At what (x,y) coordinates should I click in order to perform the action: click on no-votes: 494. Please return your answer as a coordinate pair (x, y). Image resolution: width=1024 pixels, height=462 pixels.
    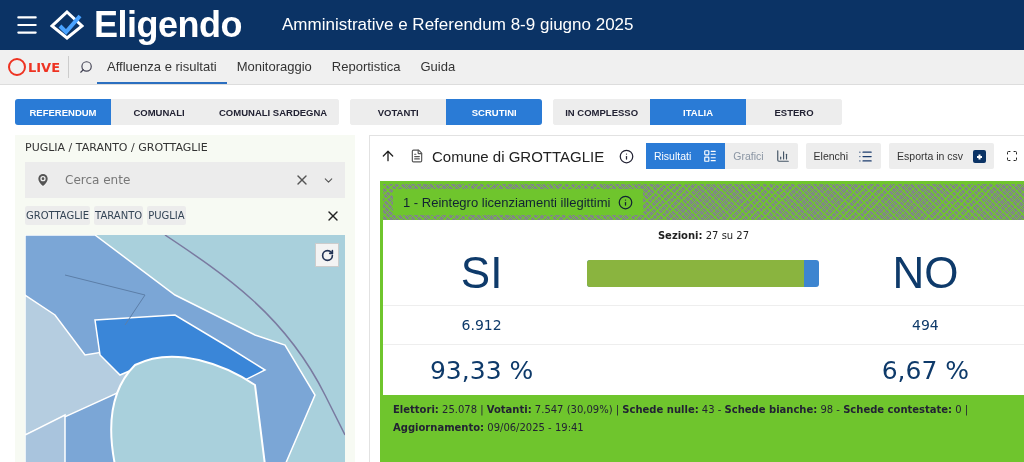
    Looking at the image, I should click on (925, 325).